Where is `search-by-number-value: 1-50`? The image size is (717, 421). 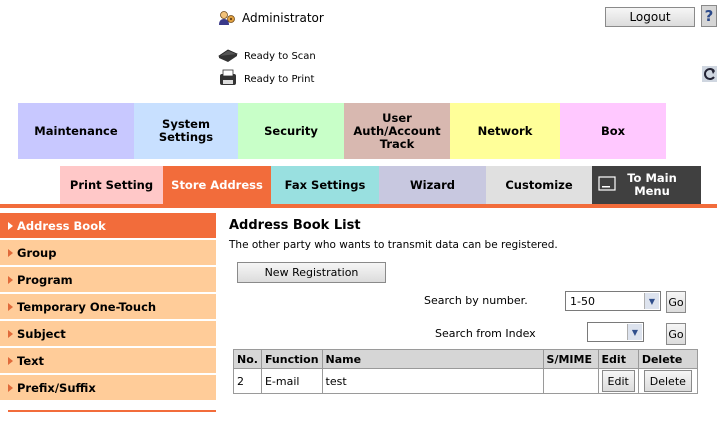
search-by-number-value: 1-50 is located at coordinates (582, 301).